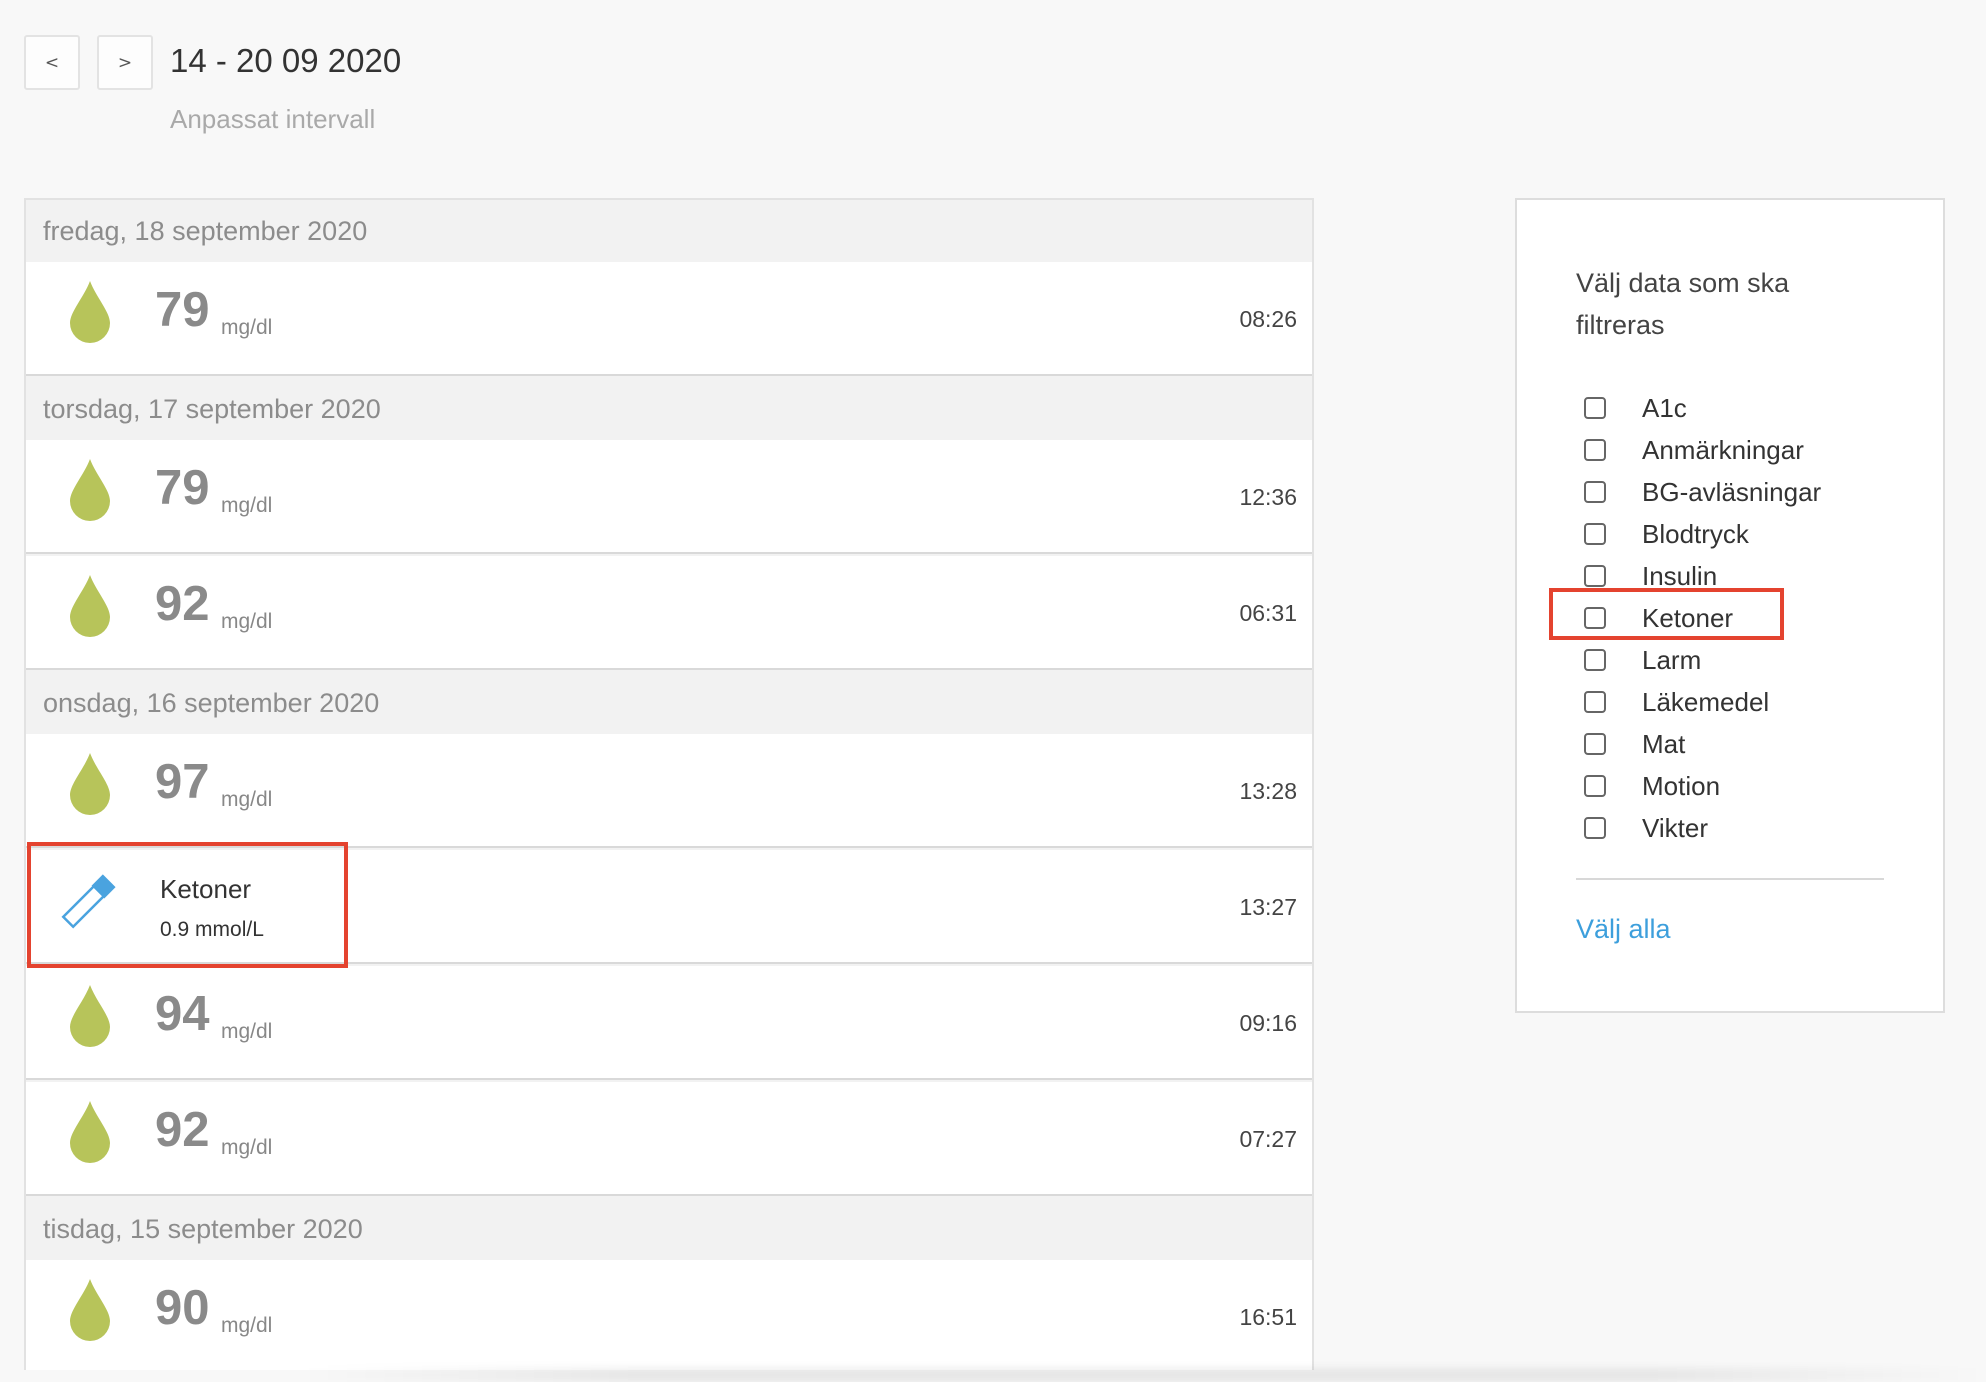 The height and width of the screenshot is (1382, 1986). What do you see at coordinates (1680, 575) in the screenshot?
I see `filter-option-label: Insulin` at bounding box center [1680, 575].